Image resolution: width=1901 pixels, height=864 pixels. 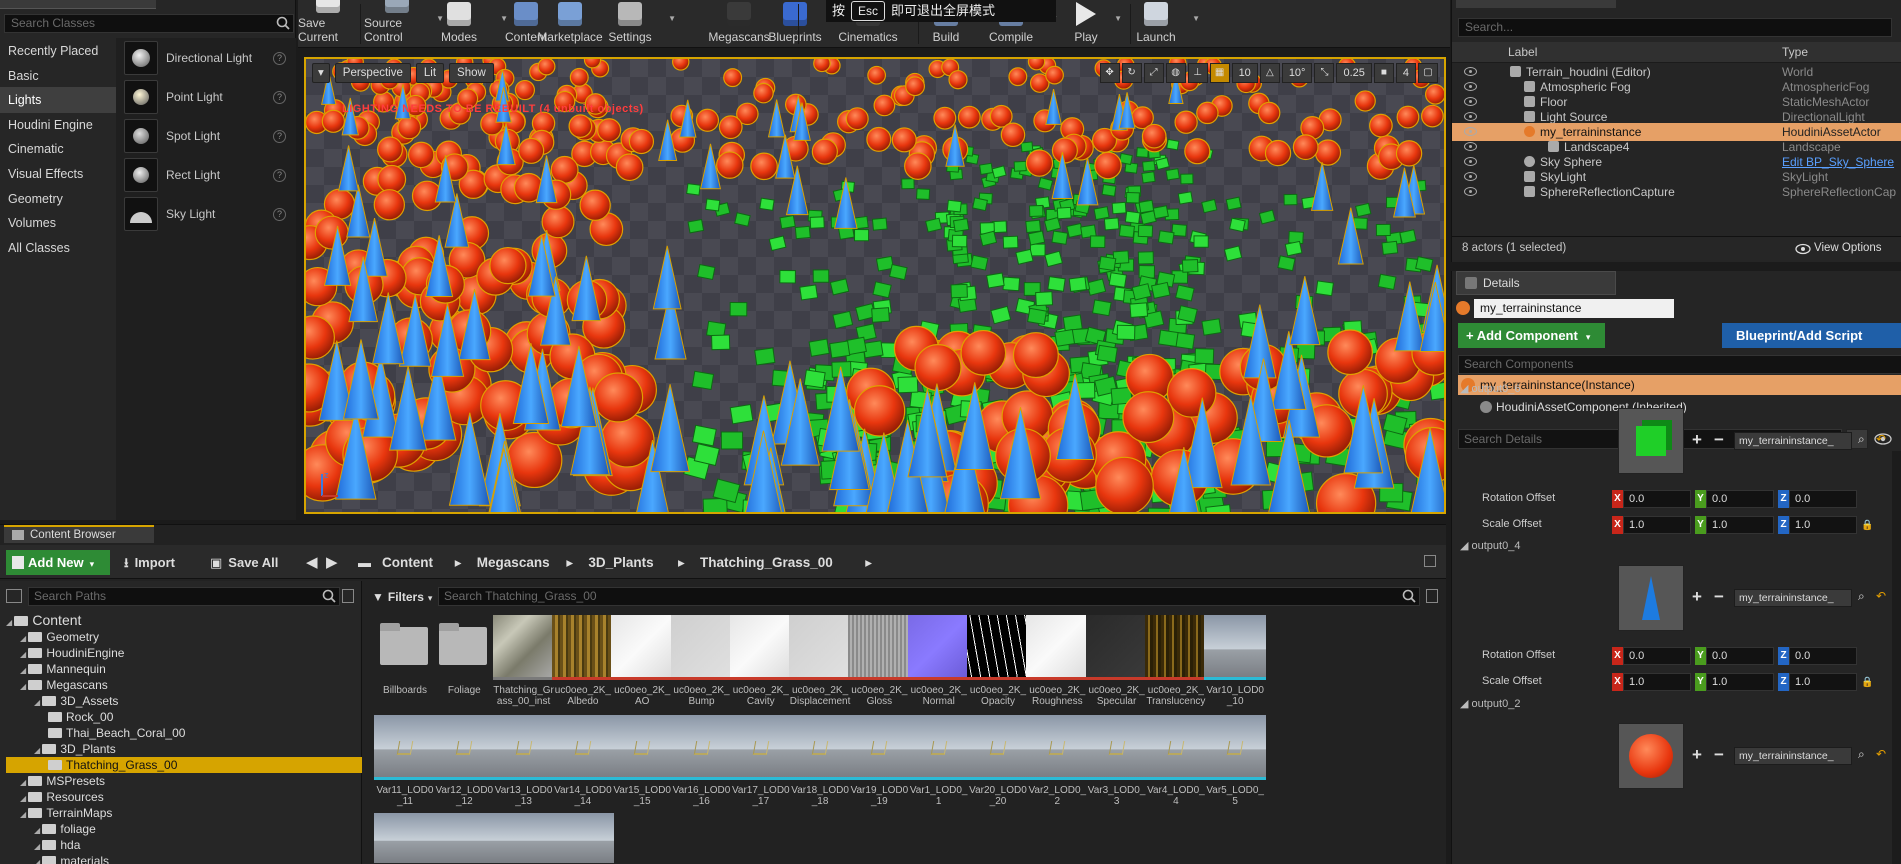 I want to click on back-arrow-icon: ◀, so click(x=312, y=562).